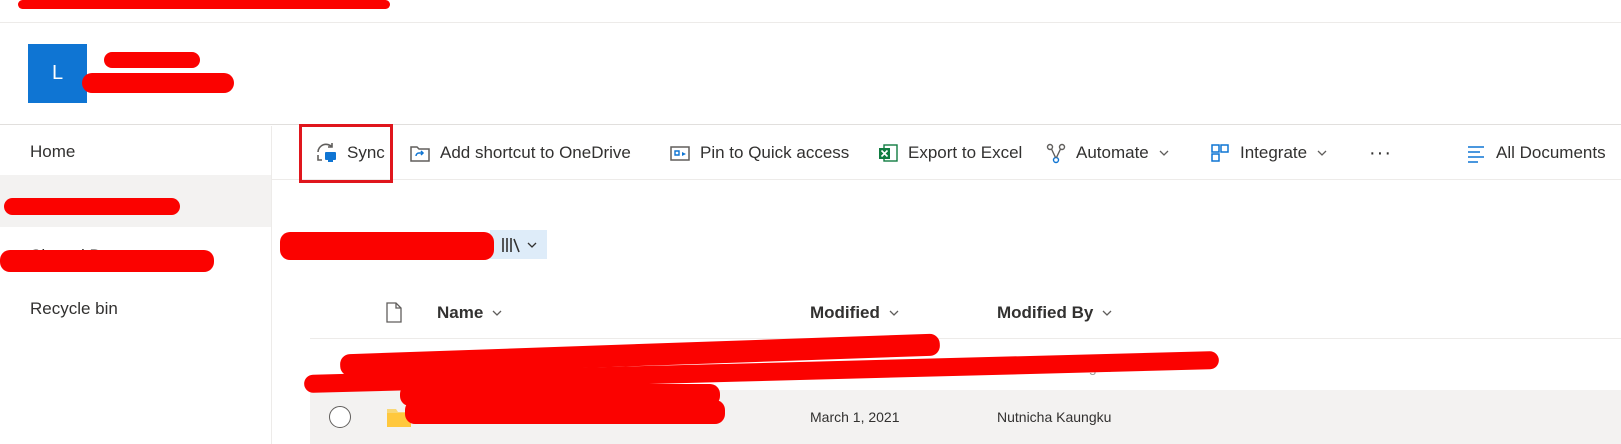  I want to click on integrate-label: Integrate, so click(1274, 152).